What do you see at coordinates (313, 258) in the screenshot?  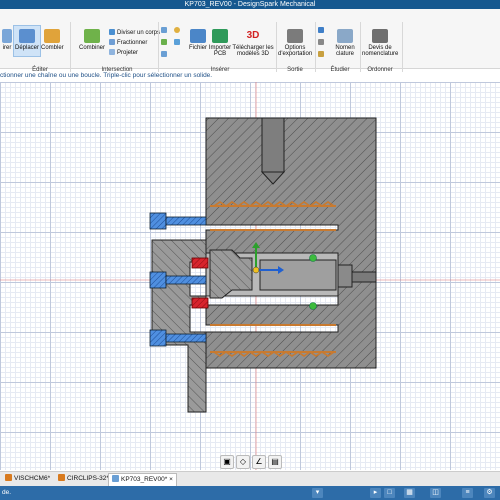 I see `ball-top` at bounding box center [313, 258].